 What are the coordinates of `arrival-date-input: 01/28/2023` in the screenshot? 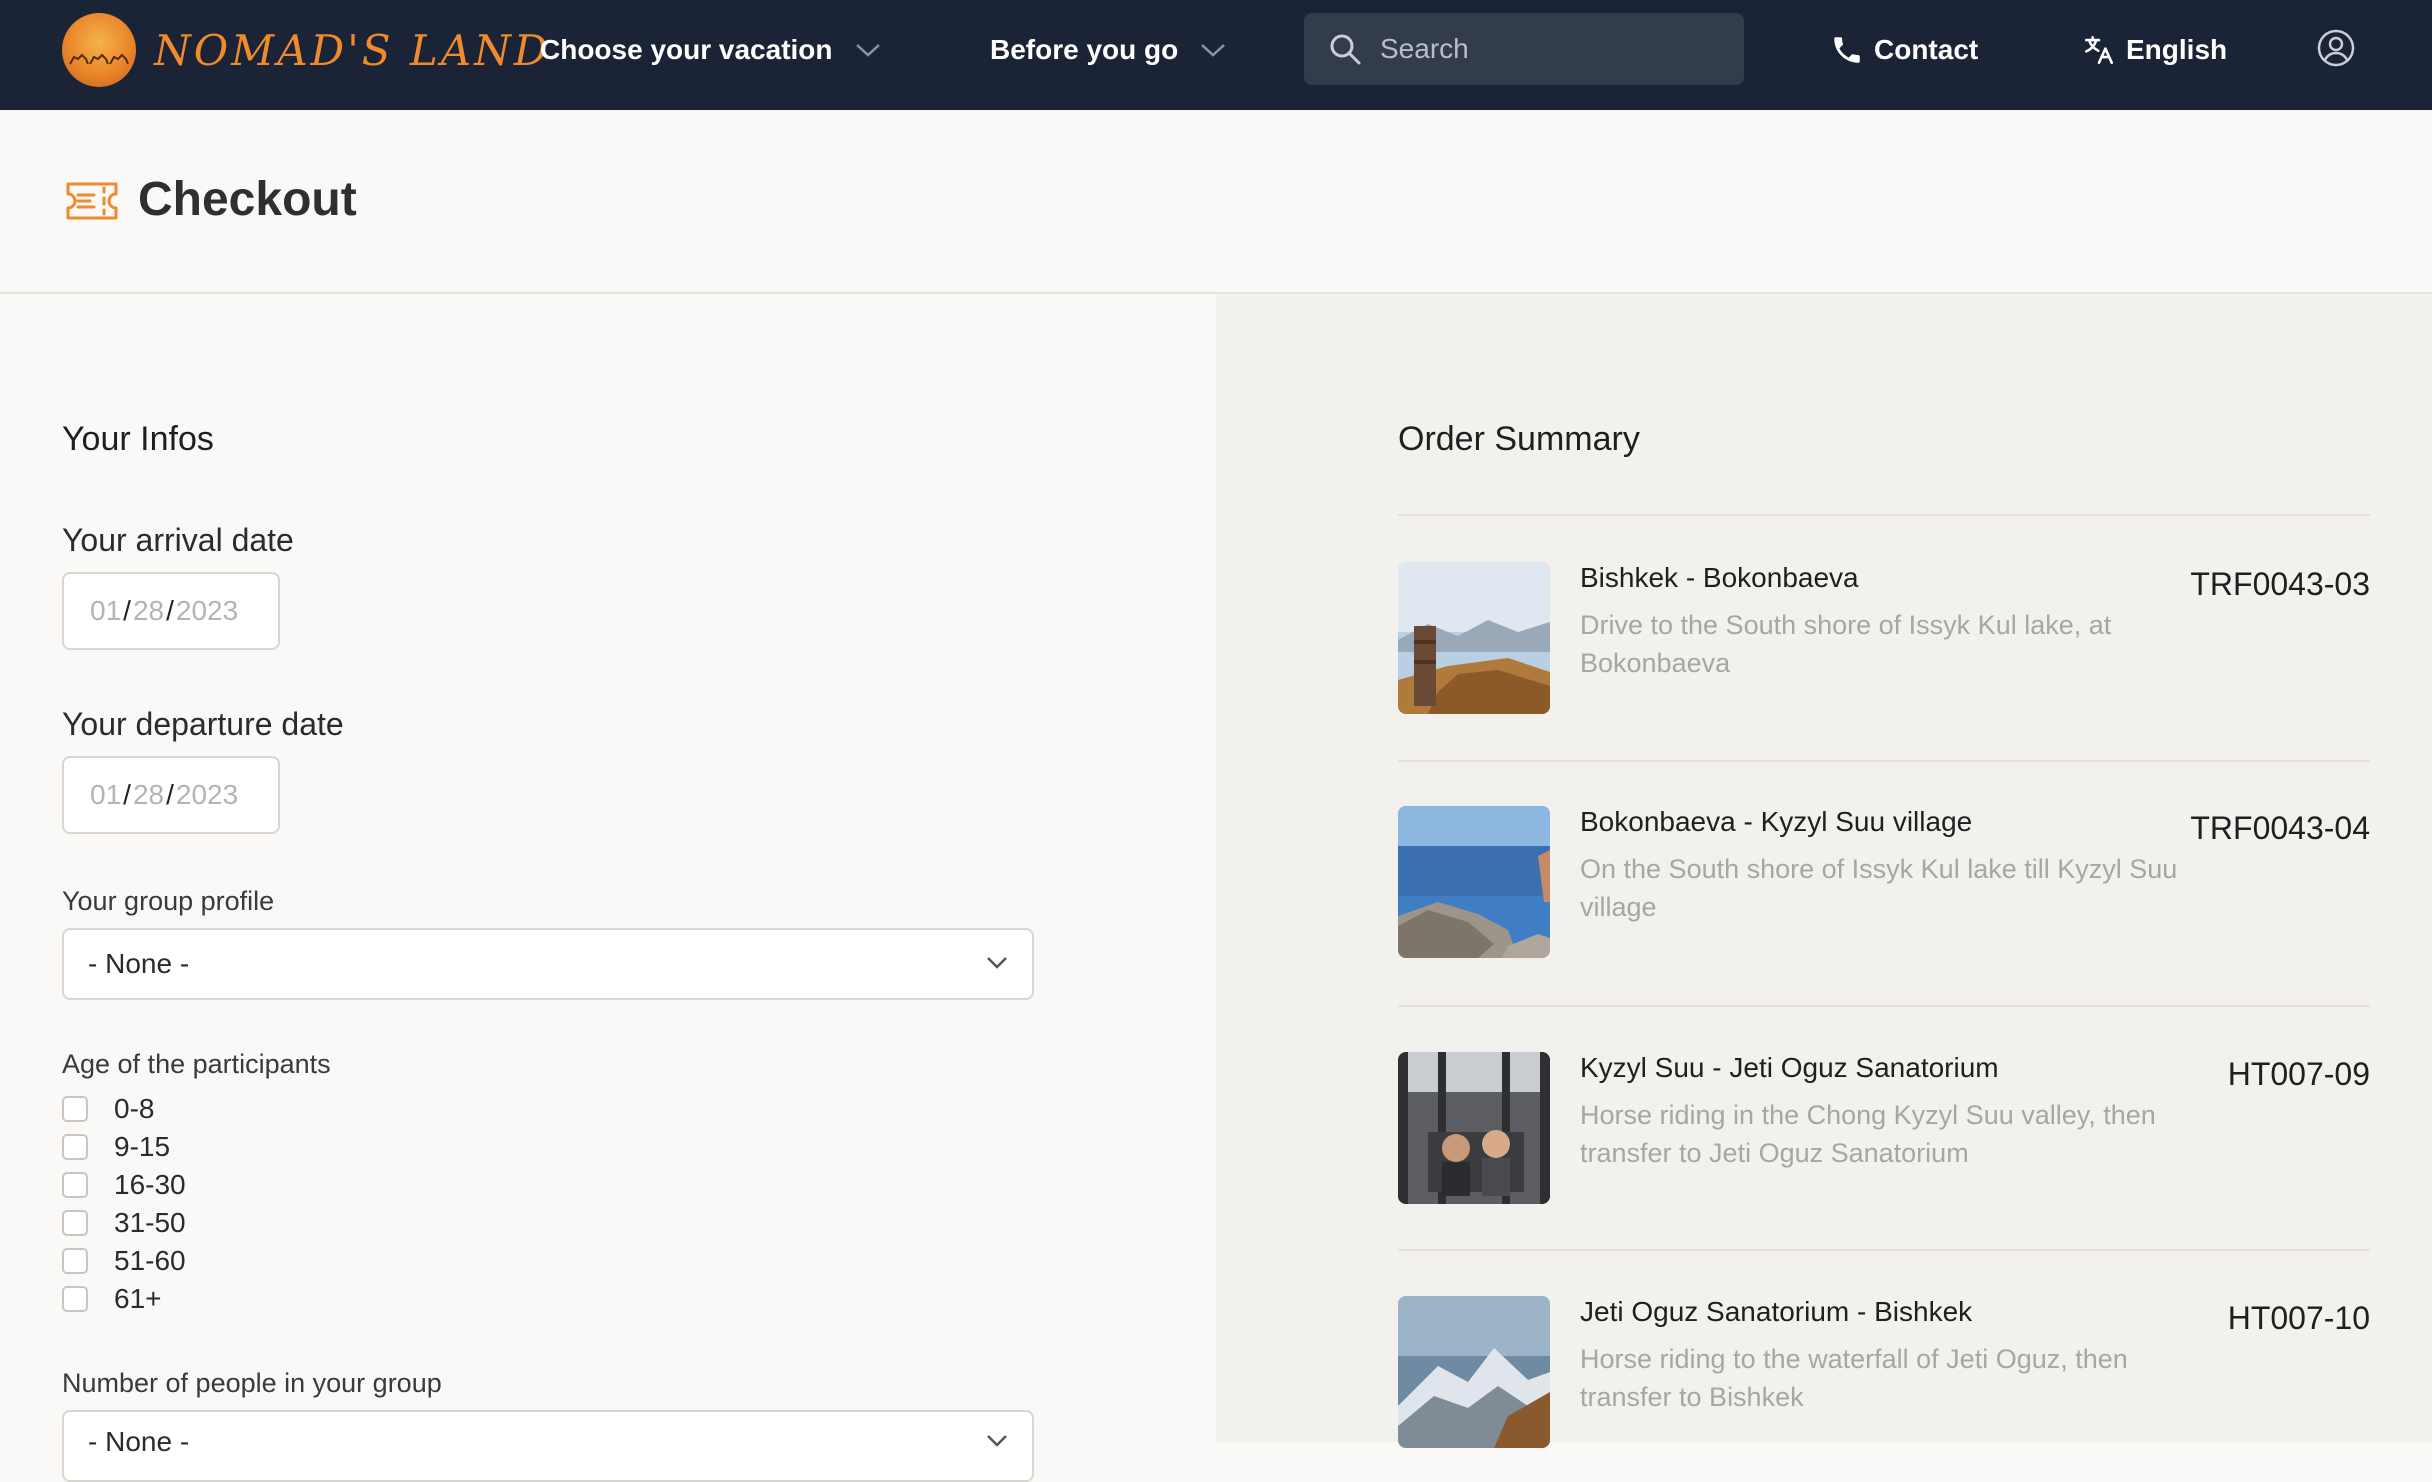 It's located at (171, 611).